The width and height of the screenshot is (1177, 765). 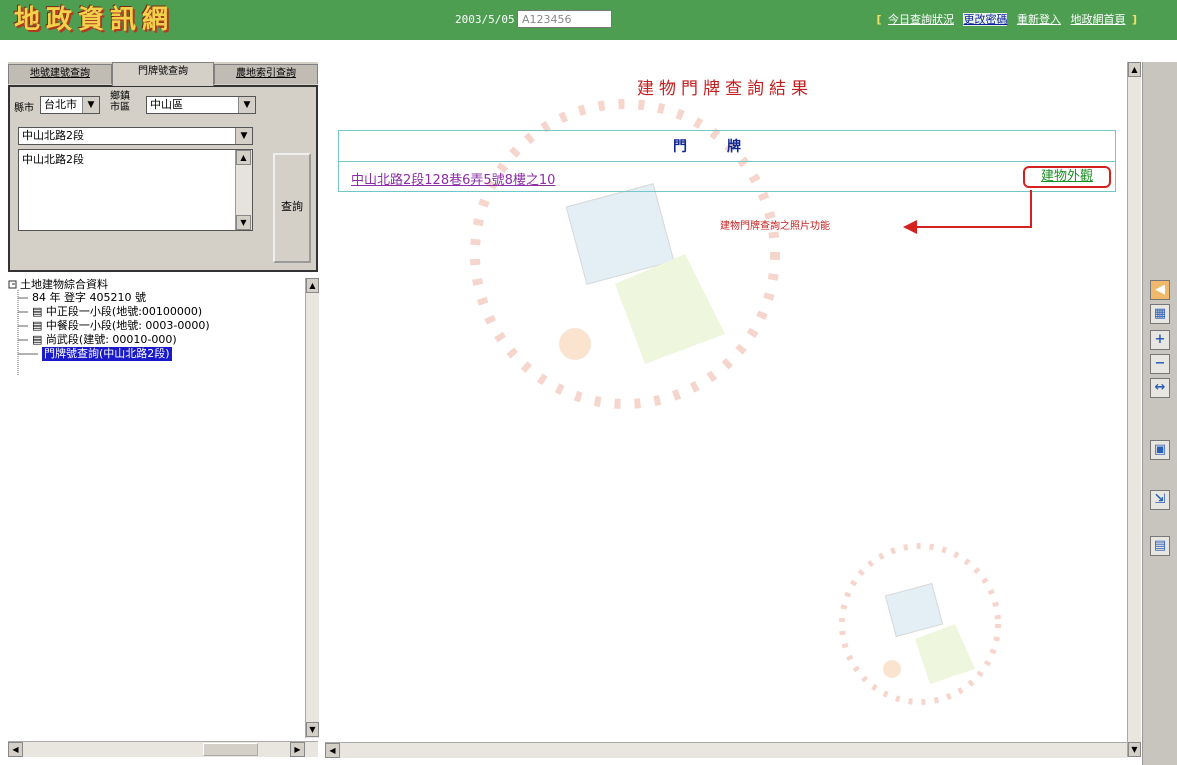 What do you see at coordinates (1039, 19) in the screenshot?
I see `relogin-link: 重新登入` at bounding box center [1039, 19].